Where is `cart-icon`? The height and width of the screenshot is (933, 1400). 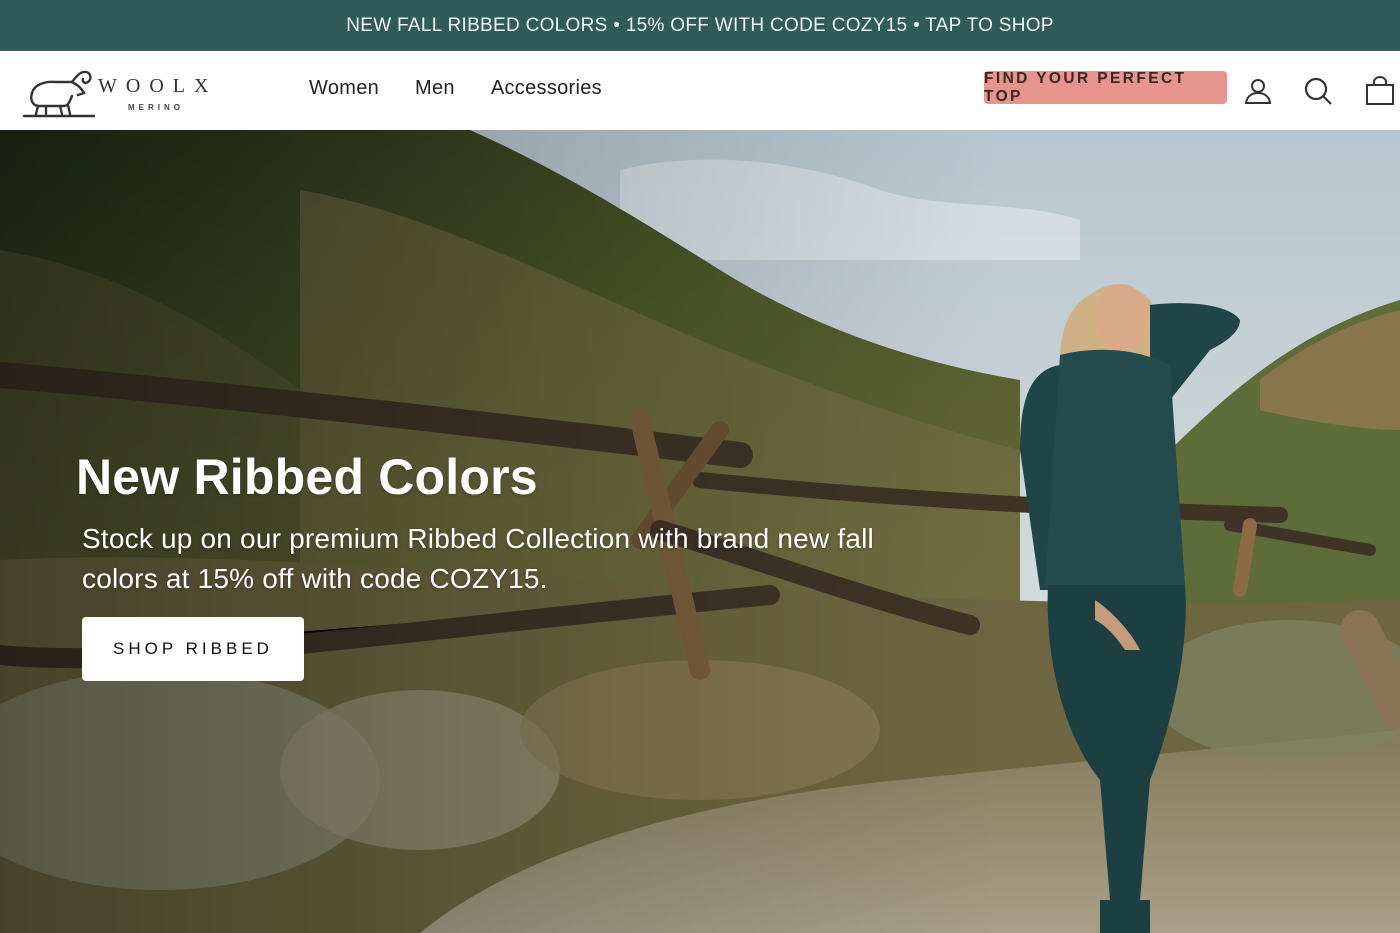
cart-icon is located at coordinates (1380, 91).